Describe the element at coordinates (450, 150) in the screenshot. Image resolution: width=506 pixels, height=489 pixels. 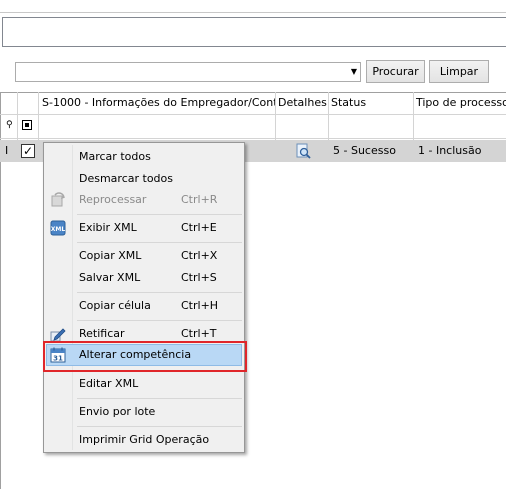
I see `tipo-processo-cell: 1 - Inclusão` at that location.